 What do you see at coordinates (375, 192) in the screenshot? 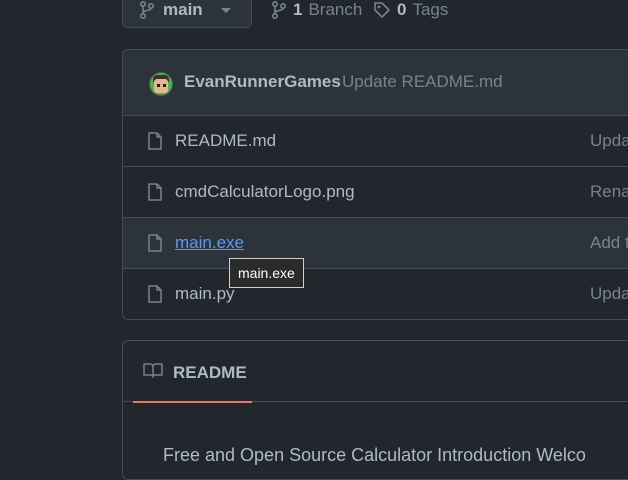
I see `list-item: cmdCalculatorLogo.png Rena` at bounding box center [375, 192].